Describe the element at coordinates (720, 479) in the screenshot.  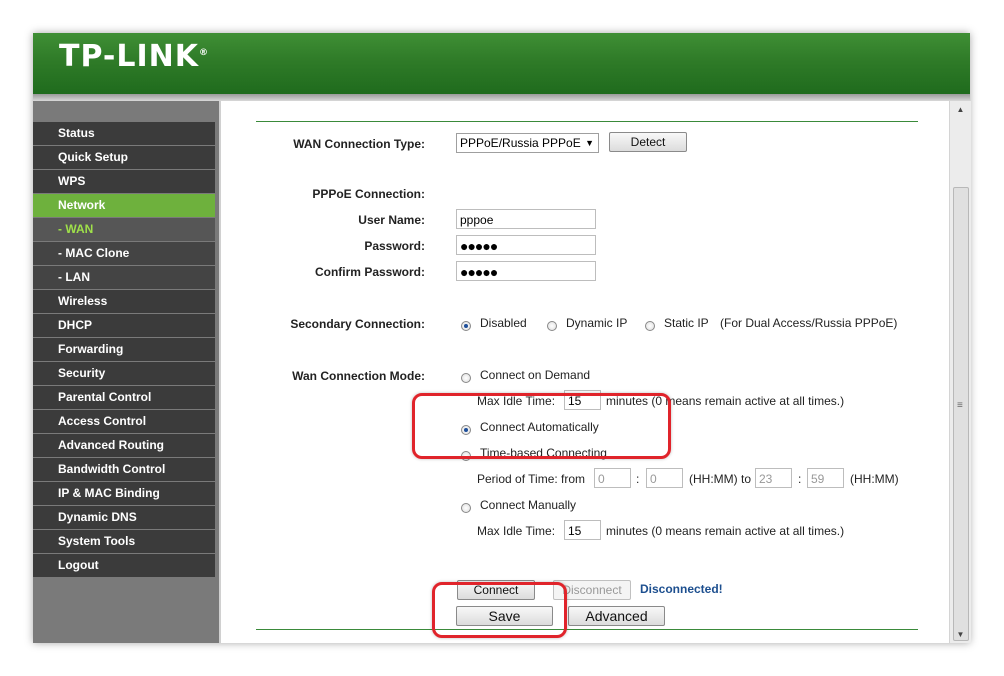
I see `hhmm-to-label: (HH:MM) to` at that location.